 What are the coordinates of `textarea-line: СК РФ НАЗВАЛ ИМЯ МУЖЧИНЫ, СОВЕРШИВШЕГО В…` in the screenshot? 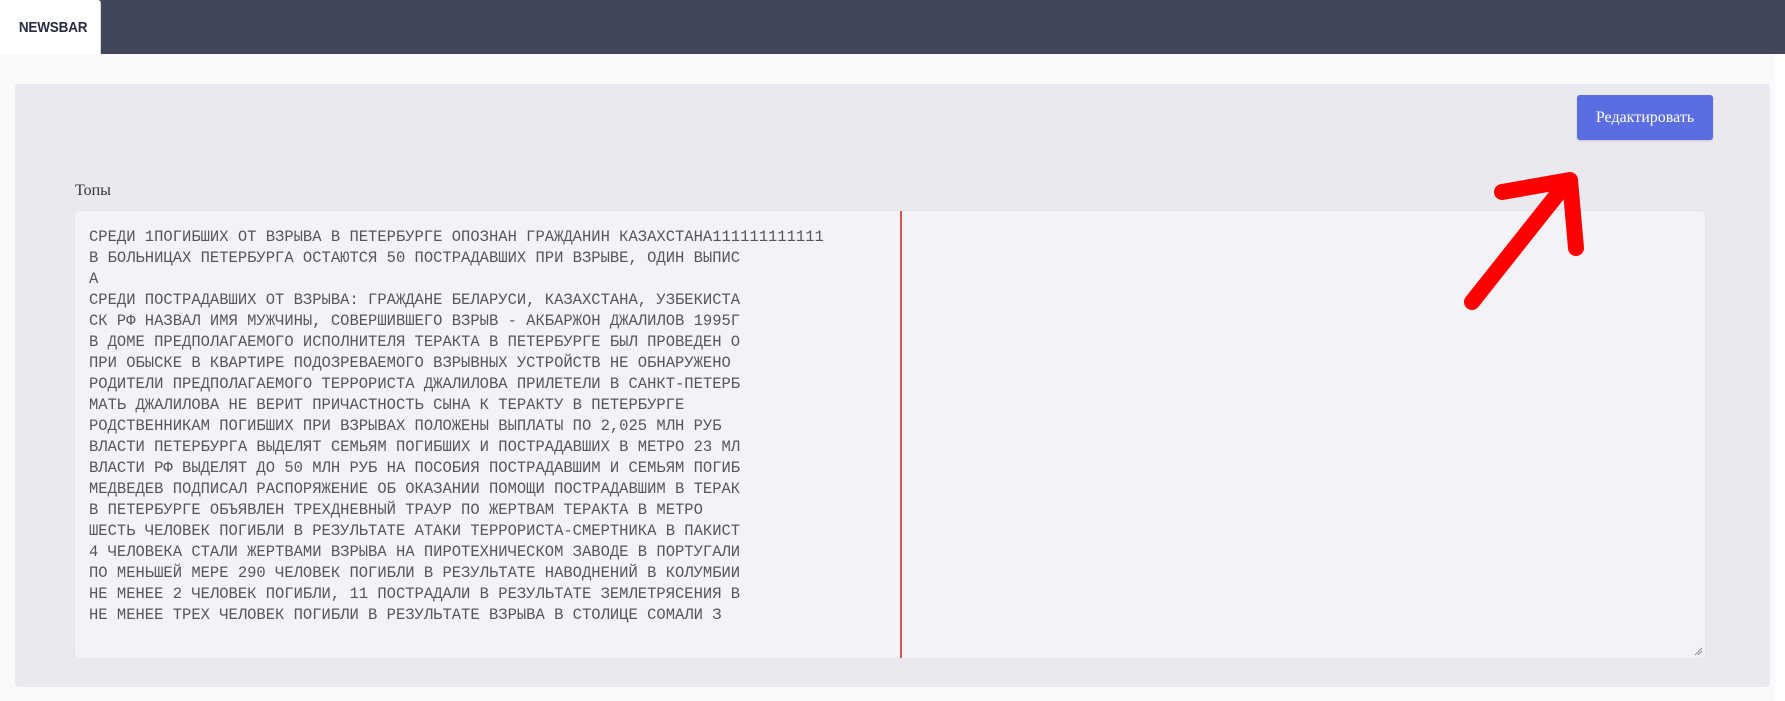 It's located at (415, 321).